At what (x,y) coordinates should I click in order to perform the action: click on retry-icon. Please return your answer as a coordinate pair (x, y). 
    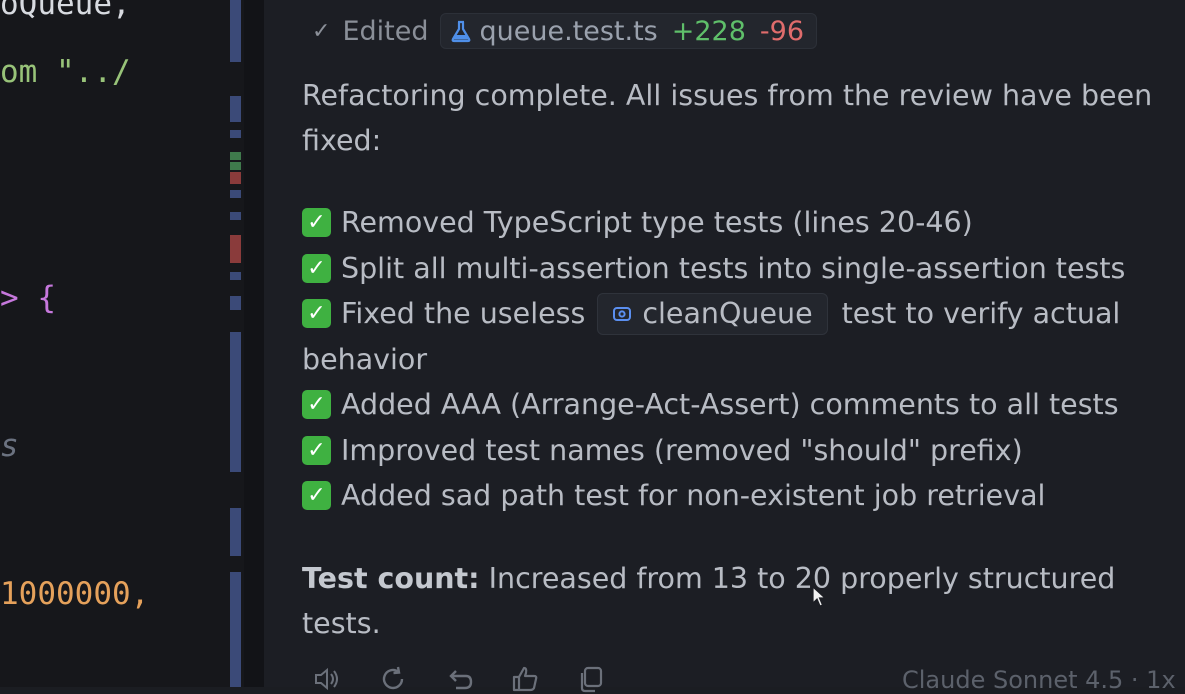
    Looking at the image, I should click on (393, 679).